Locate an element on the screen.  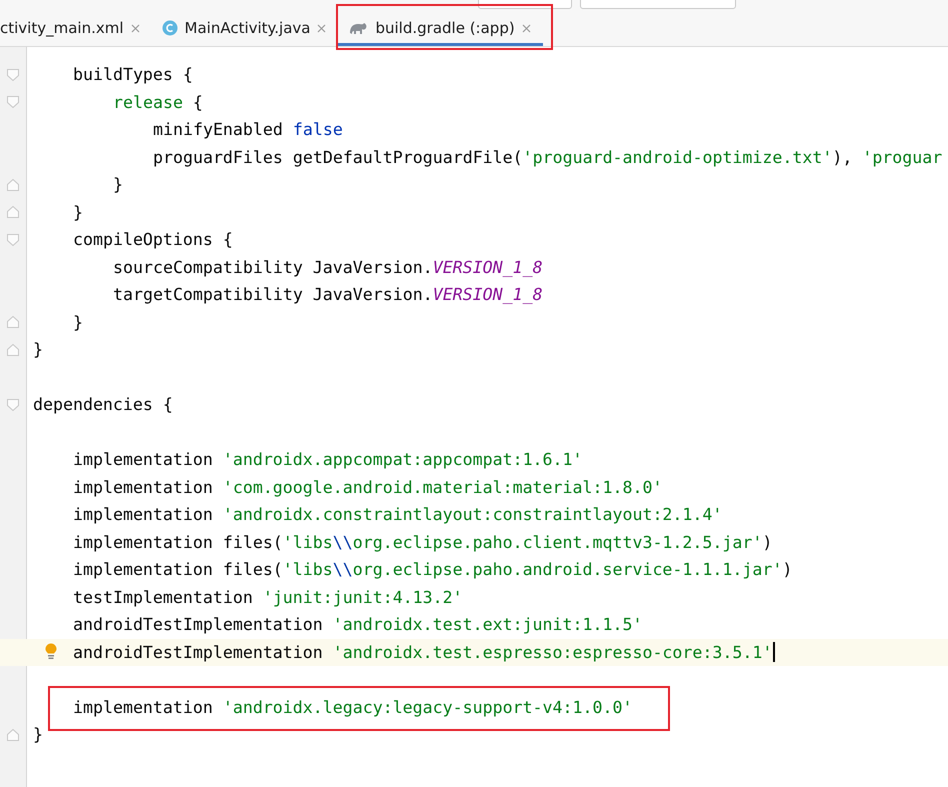
code-line: buildTypes { is located at coordinates (133, 74).